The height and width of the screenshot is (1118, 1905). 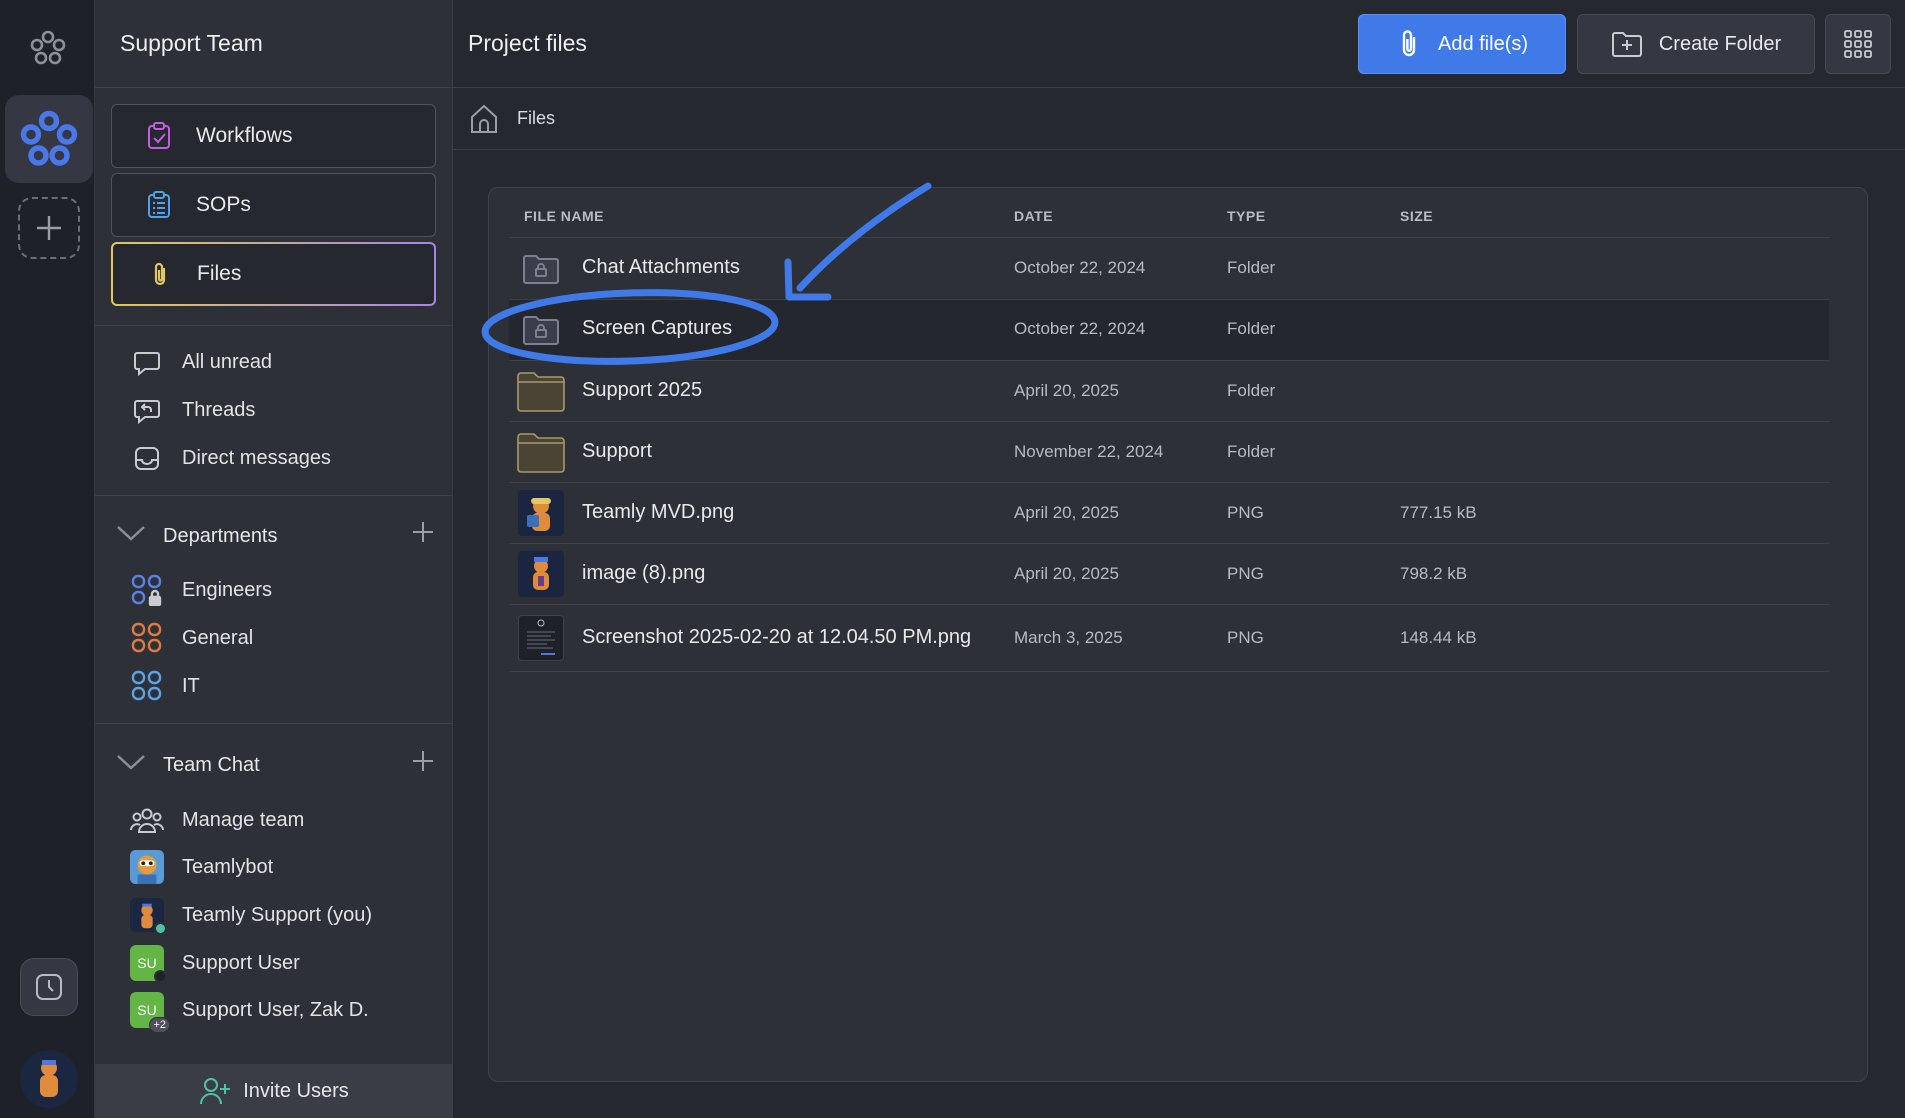 What do you see at coordinates (1169, 452) in the screenshot?
I see `table-row: Support November 22, 2024 Folder` at bounding box center [1169, 452].